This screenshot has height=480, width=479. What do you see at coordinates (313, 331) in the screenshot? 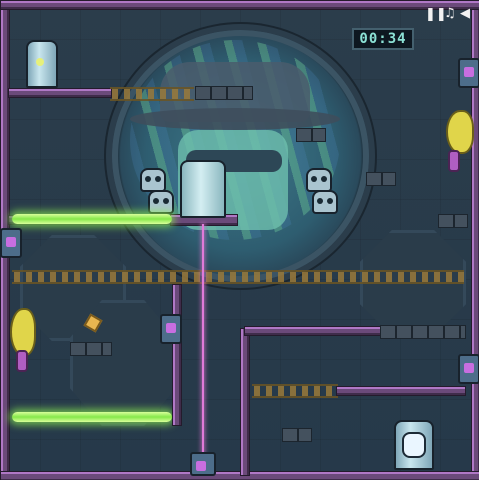
I see `ledge-right` at bounding box center [313, 331].